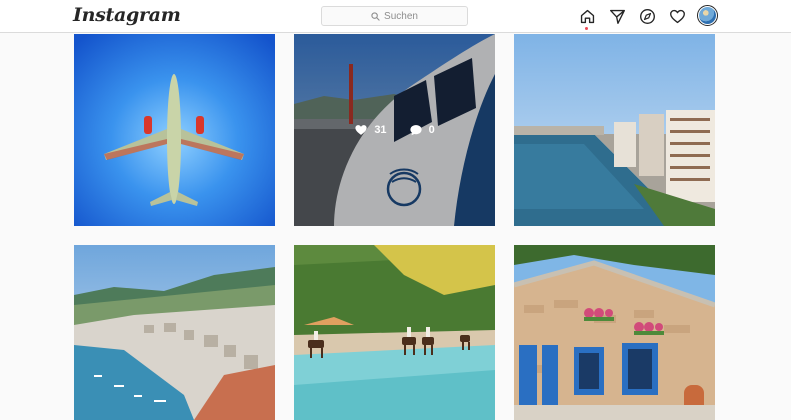 The height and width of the screenshot is (420, 791). I want to click on likes-stat: 31, so click(370, 130).